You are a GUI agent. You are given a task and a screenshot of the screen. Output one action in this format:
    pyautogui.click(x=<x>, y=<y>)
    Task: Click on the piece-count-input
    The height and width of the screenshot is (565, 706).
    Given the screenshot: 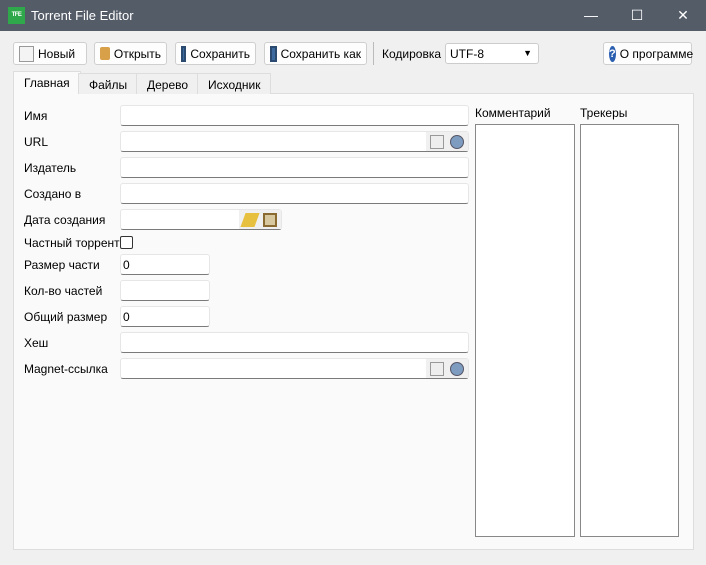 What is the action you would take?
    pyautogui.click(x=165, y=290)
    